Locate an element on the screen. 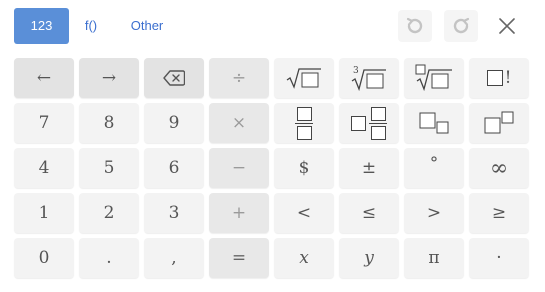  digit-5-key: 5 is located at coordinates (109, 168).